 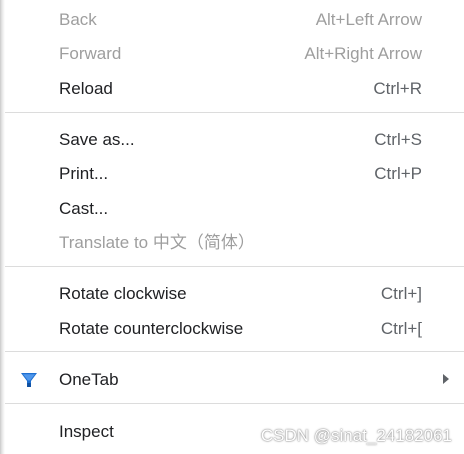 What do you see at coordinates (446, 379) in the screenshot?
I see `submenu-arrow-icon` at bounding box center [446, 379].